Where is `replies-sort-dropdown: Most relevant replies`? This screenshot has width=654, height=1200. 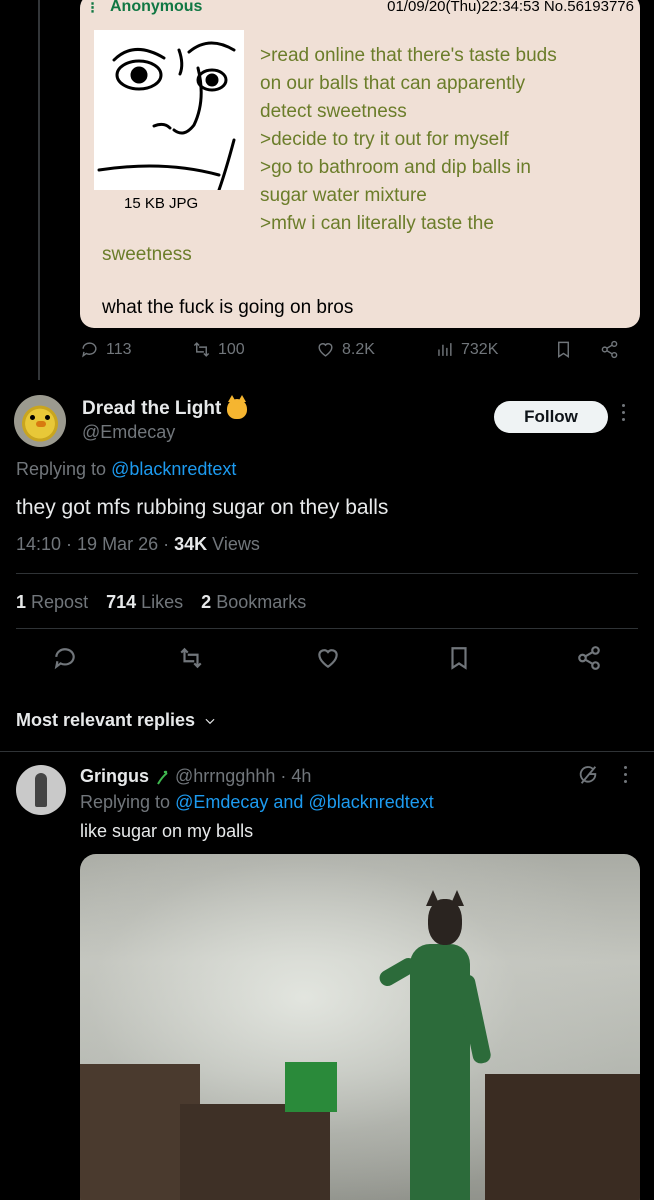
replies-sort-dropdown: Most relevant replies is located at coordinates (116, 720).